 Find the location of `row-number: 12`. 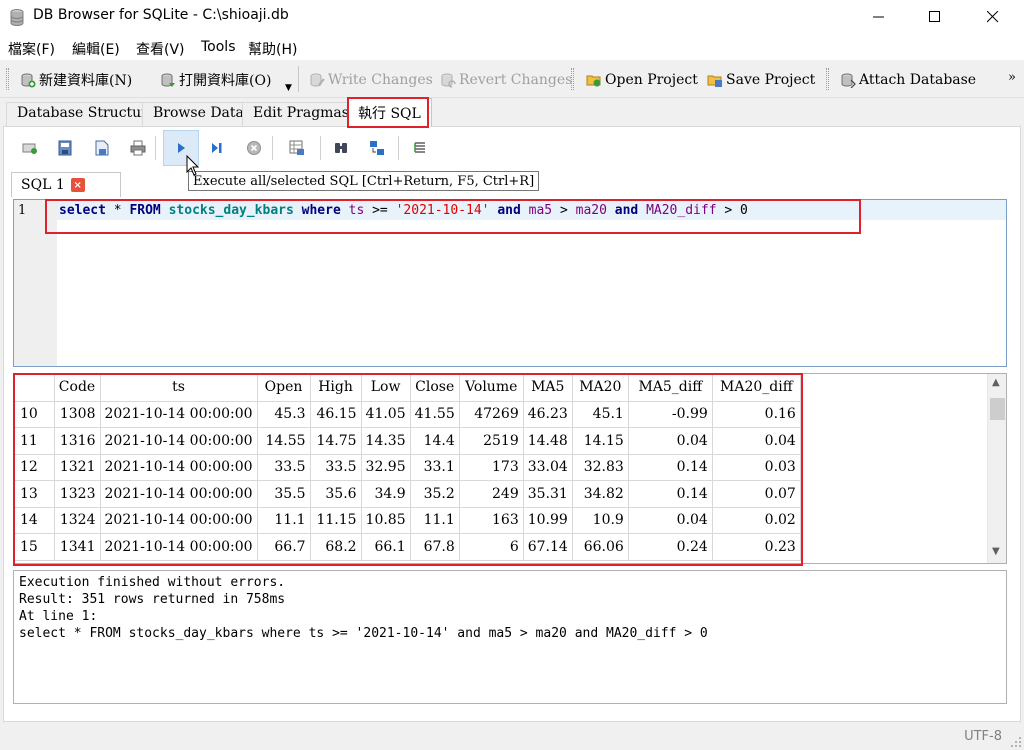

row-number: 12 is located at coordinates (34, 467).